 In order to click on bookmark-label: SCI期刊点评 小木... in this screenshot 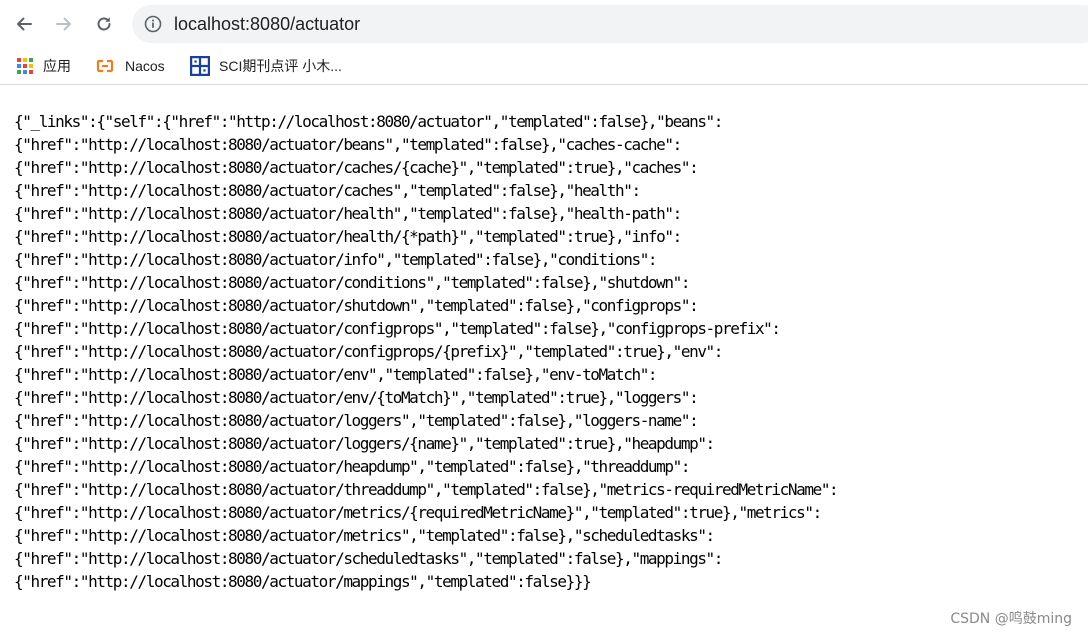, I will do `click(280, 66)`.